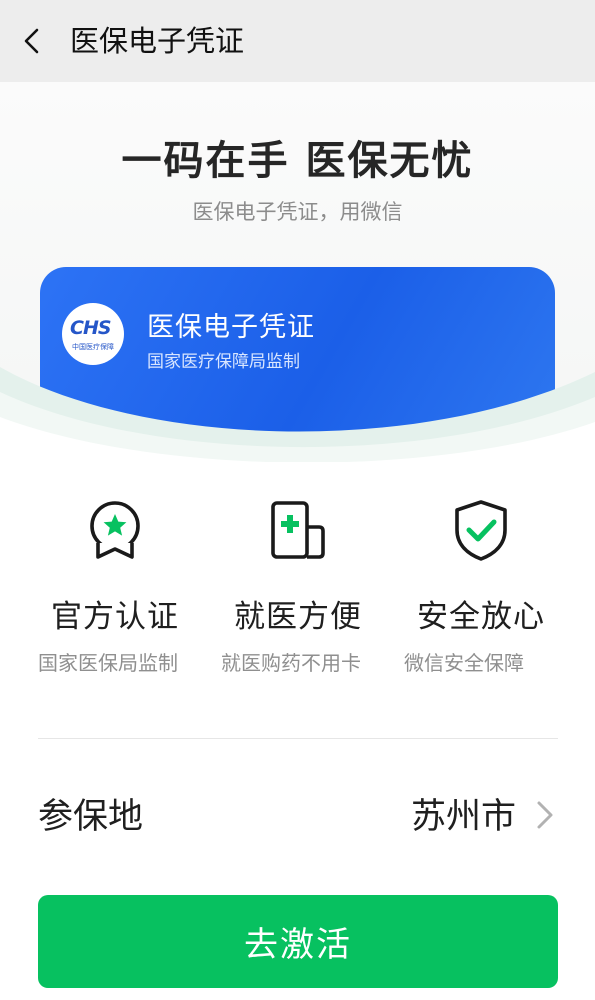 Image resolution: width=595 pixels, height=1000 pixels. Describe the element at coordinates (463, 813) in the screenshot. I see `location-value: 苏州市` at that location.